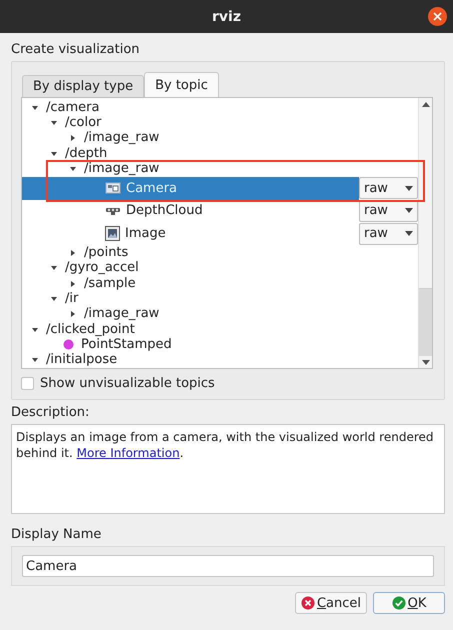  What do you see at coordinates (76, 50) in the screenshot?
I see `section-label: Create visualization` at bounding box center [76, 50].